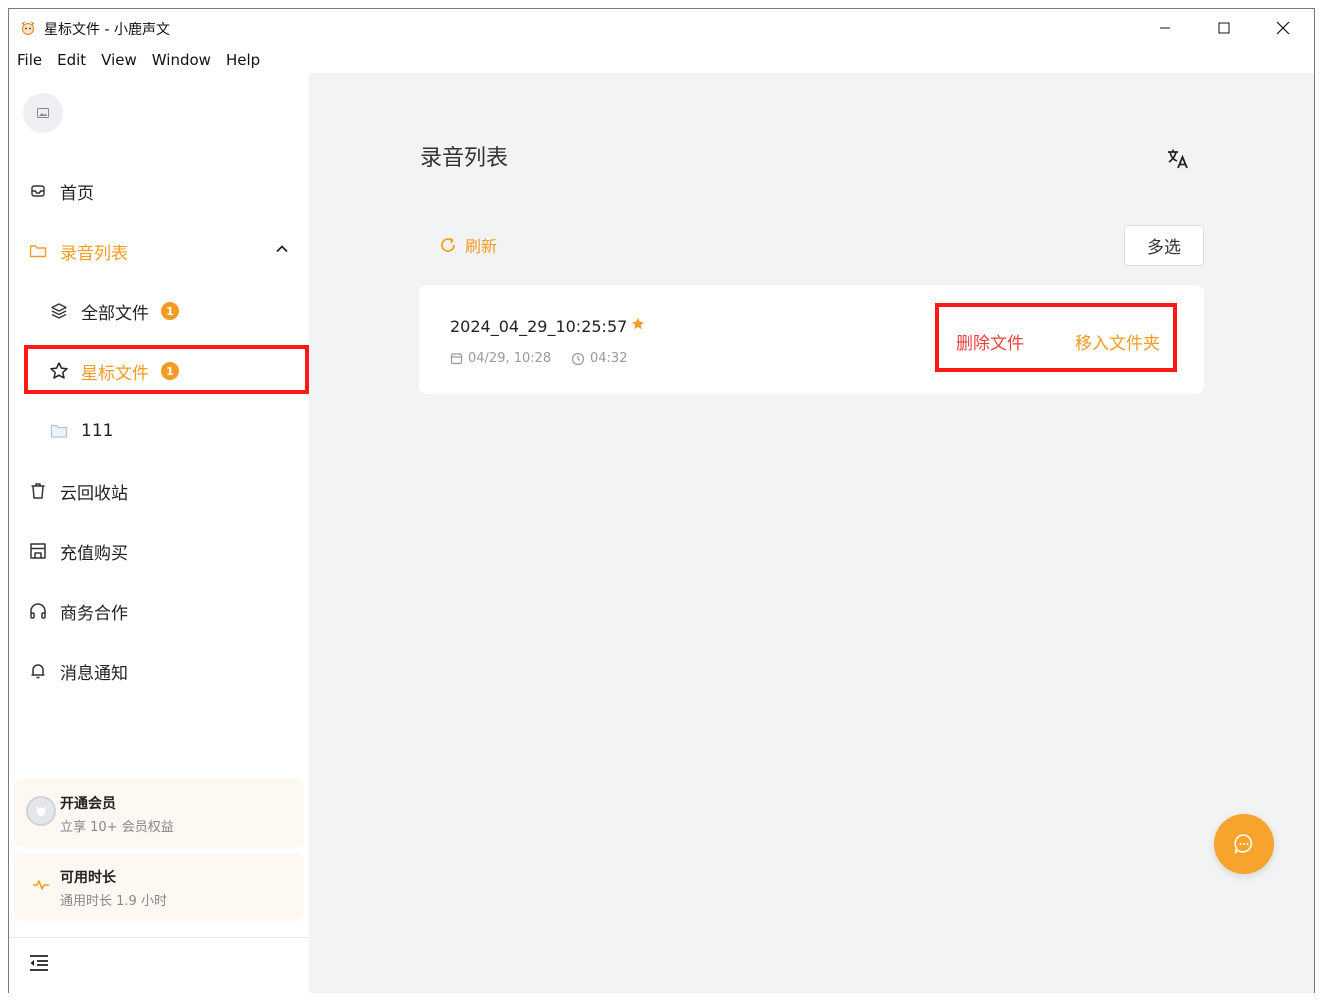  What do you see at coordinates (1178, 159) in the screenshot?
I see `translate-icon` at bounding box center [1178, 159].